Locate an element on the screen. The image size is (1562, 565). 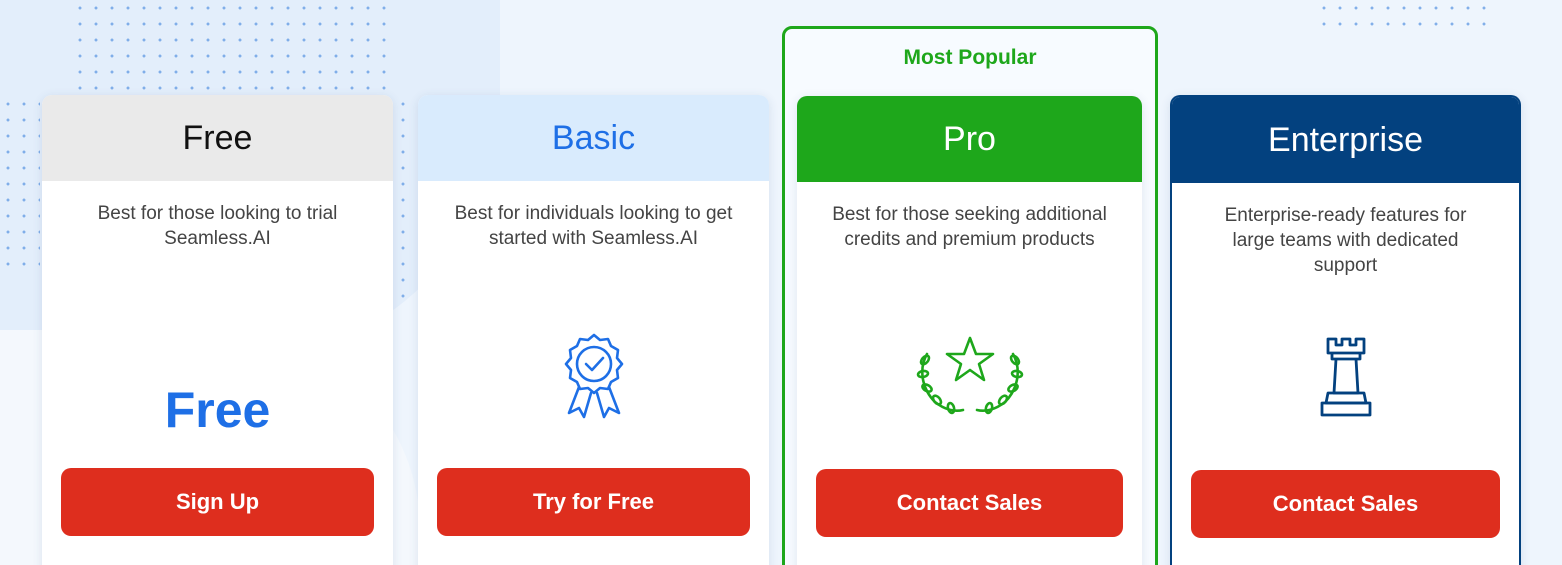
plan-header: Basic is located at coordinates (593, 138).